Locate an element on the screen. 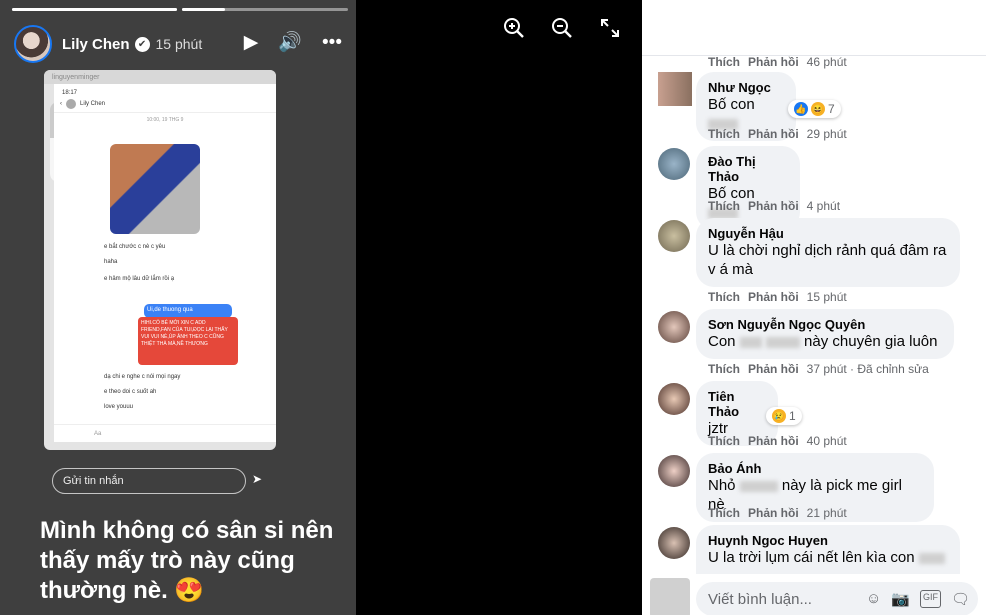 The image size is (986, 615). author-avatar is located at coordinates (33, 44).